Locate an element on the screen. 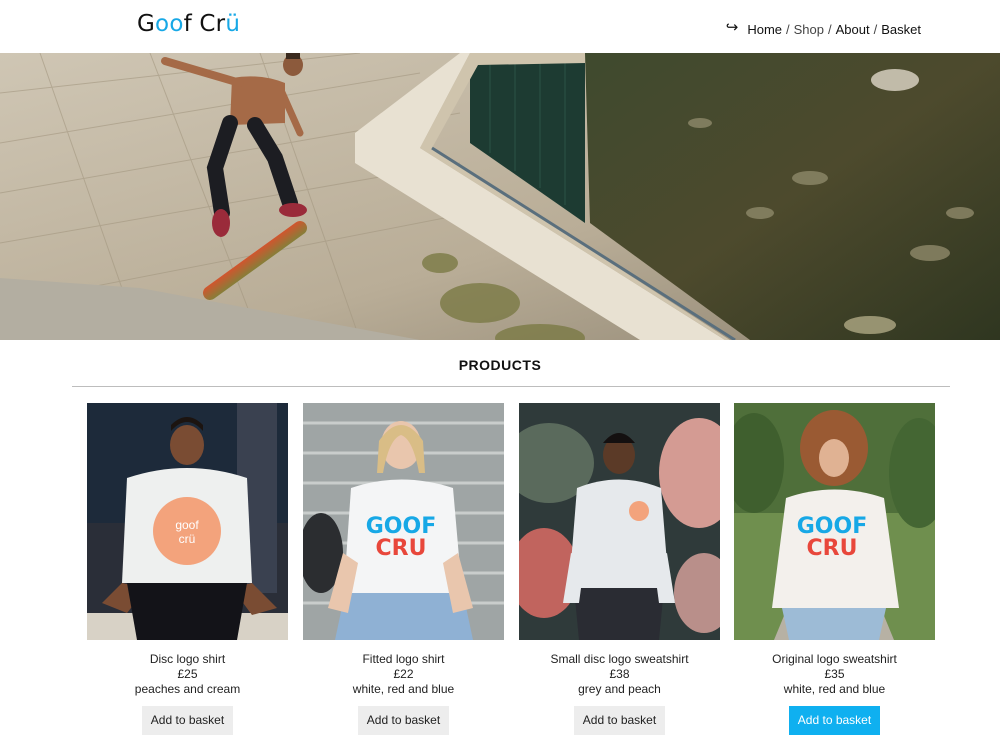 The height and width of the screenshot is (749, 1000). product-name: Small disc logo sweatshirt is located at coordinates (619, 659).